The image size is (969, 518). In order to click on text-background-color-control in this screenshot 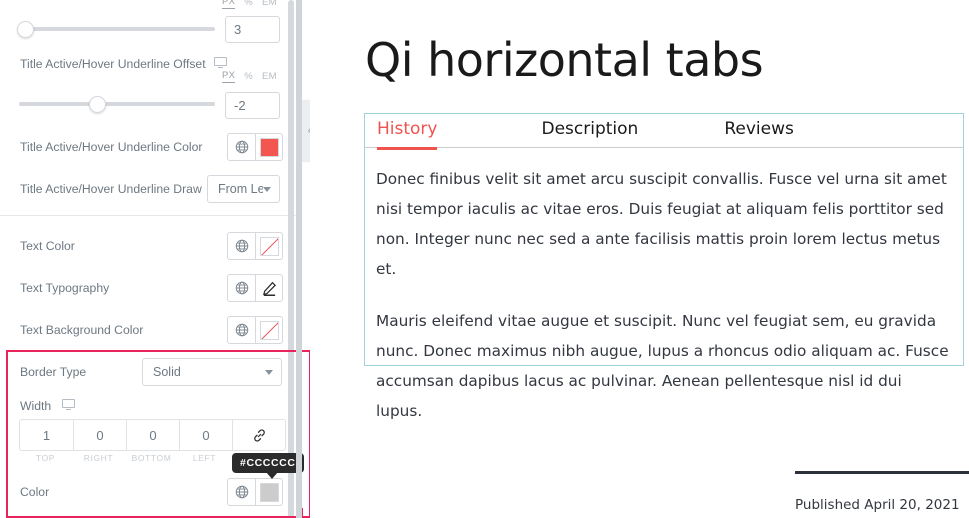, I will do `click(255, 330)`.